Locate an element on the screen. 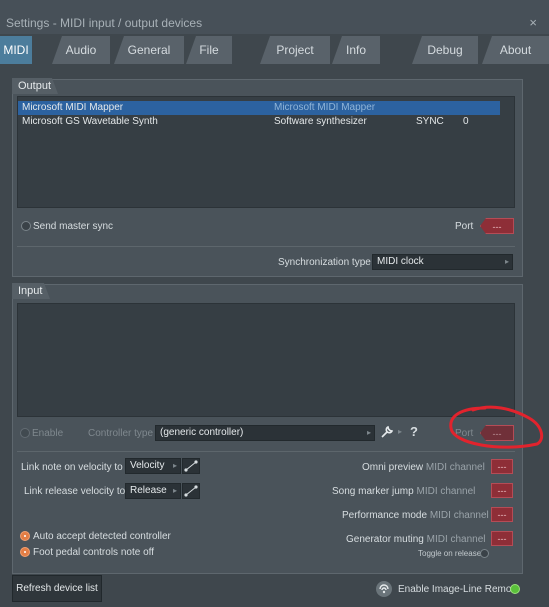  input-section-label: Input is located at coordinates (31, 291).